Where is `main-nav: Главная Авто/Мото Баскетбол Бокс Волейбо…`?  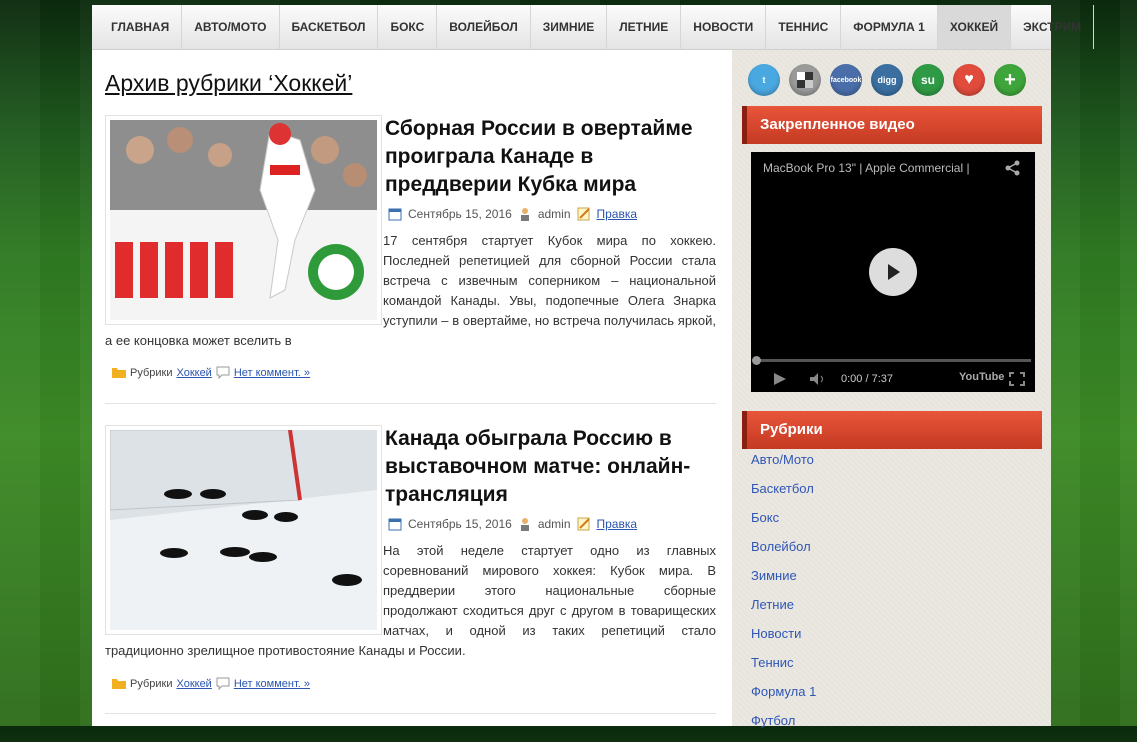
main-nav: Главная Авто/Мото Баскетбол Бокс Волейбо… is located at coordinates (593, 27).